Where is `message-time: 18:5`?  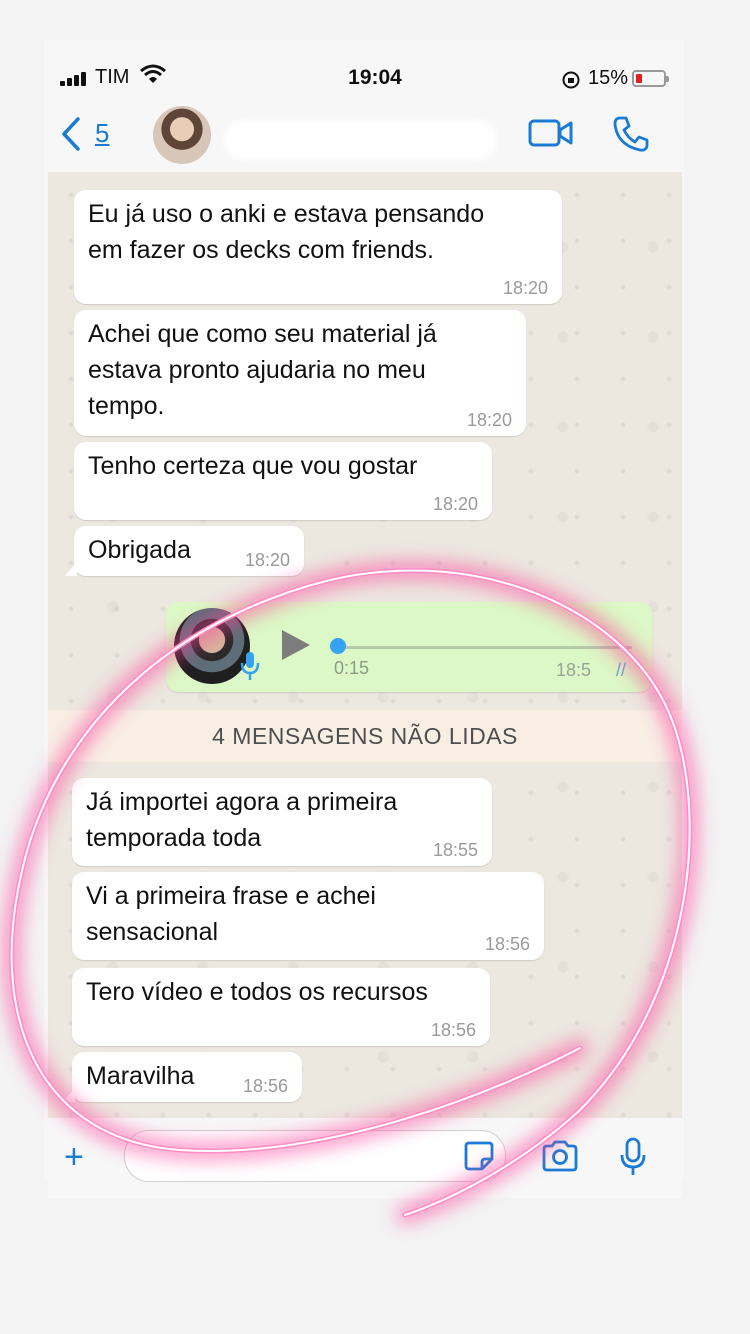 message-time: 18:5 is located at coordinates (574, 670).